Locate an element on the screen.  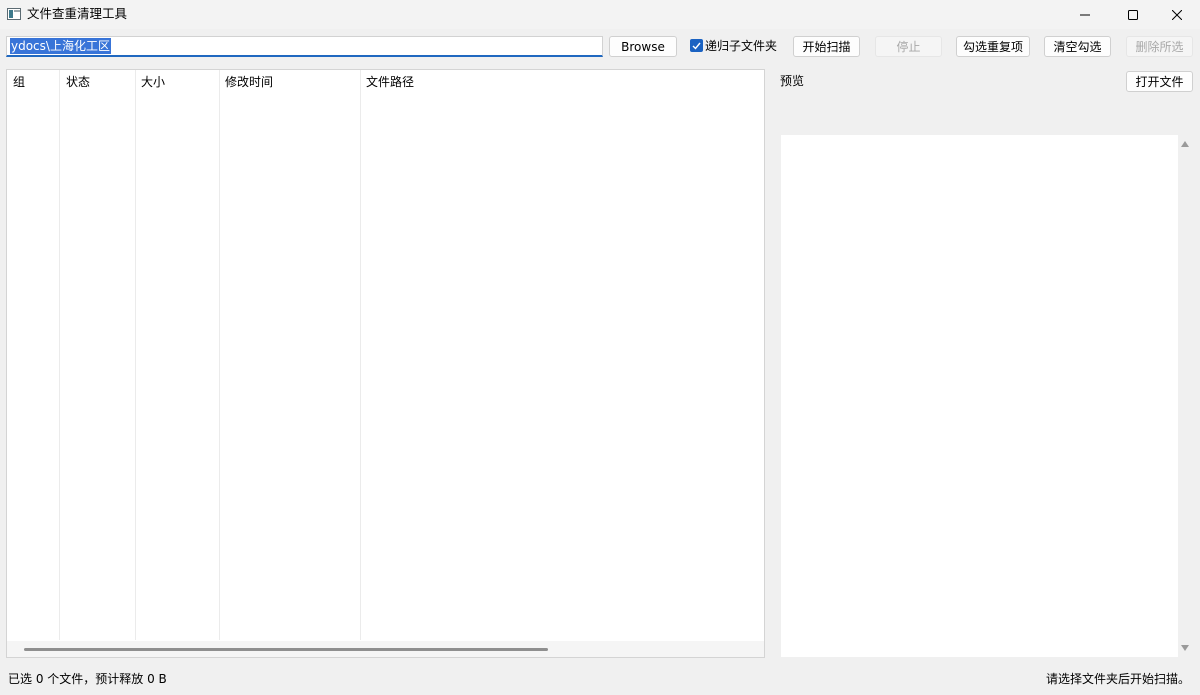
folder-path-input: ydocs\上海化工区 is located at coordinates (304, 46).